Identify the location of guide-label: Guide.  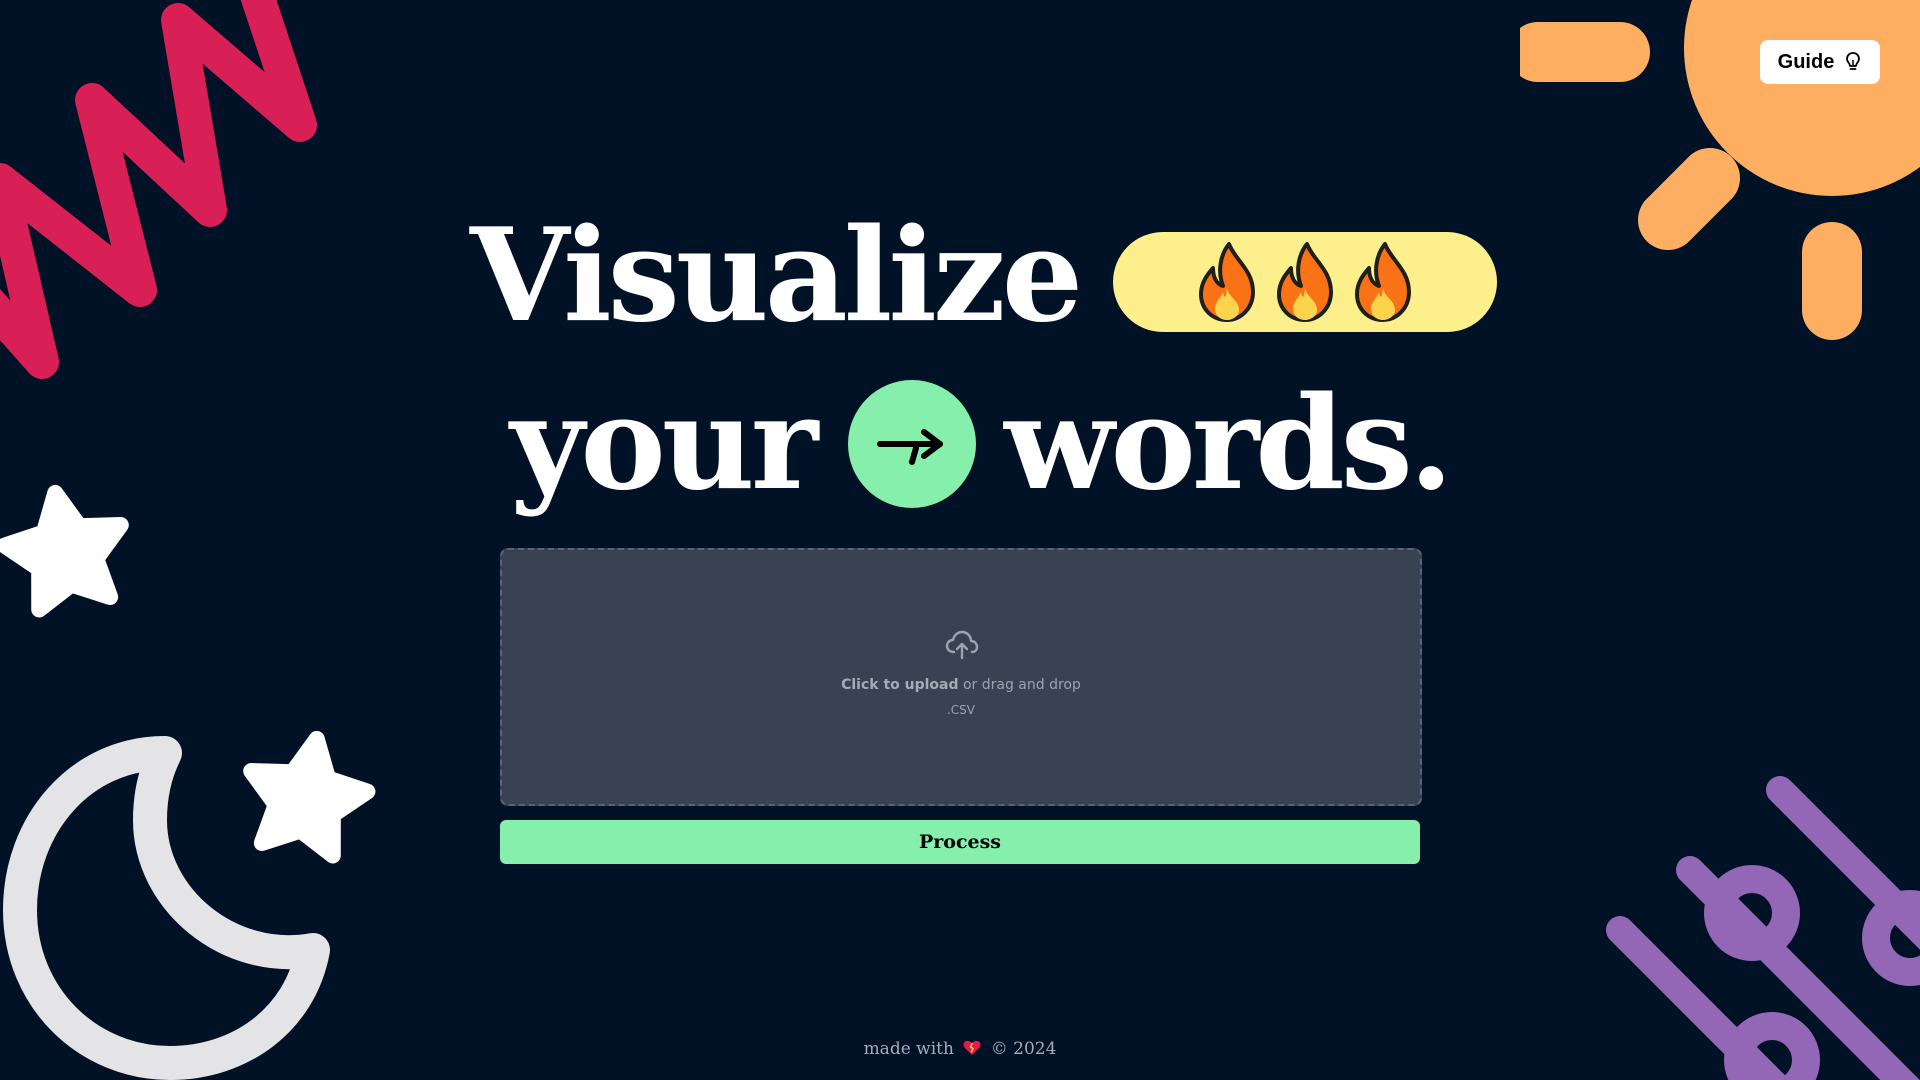
(1806, 61).